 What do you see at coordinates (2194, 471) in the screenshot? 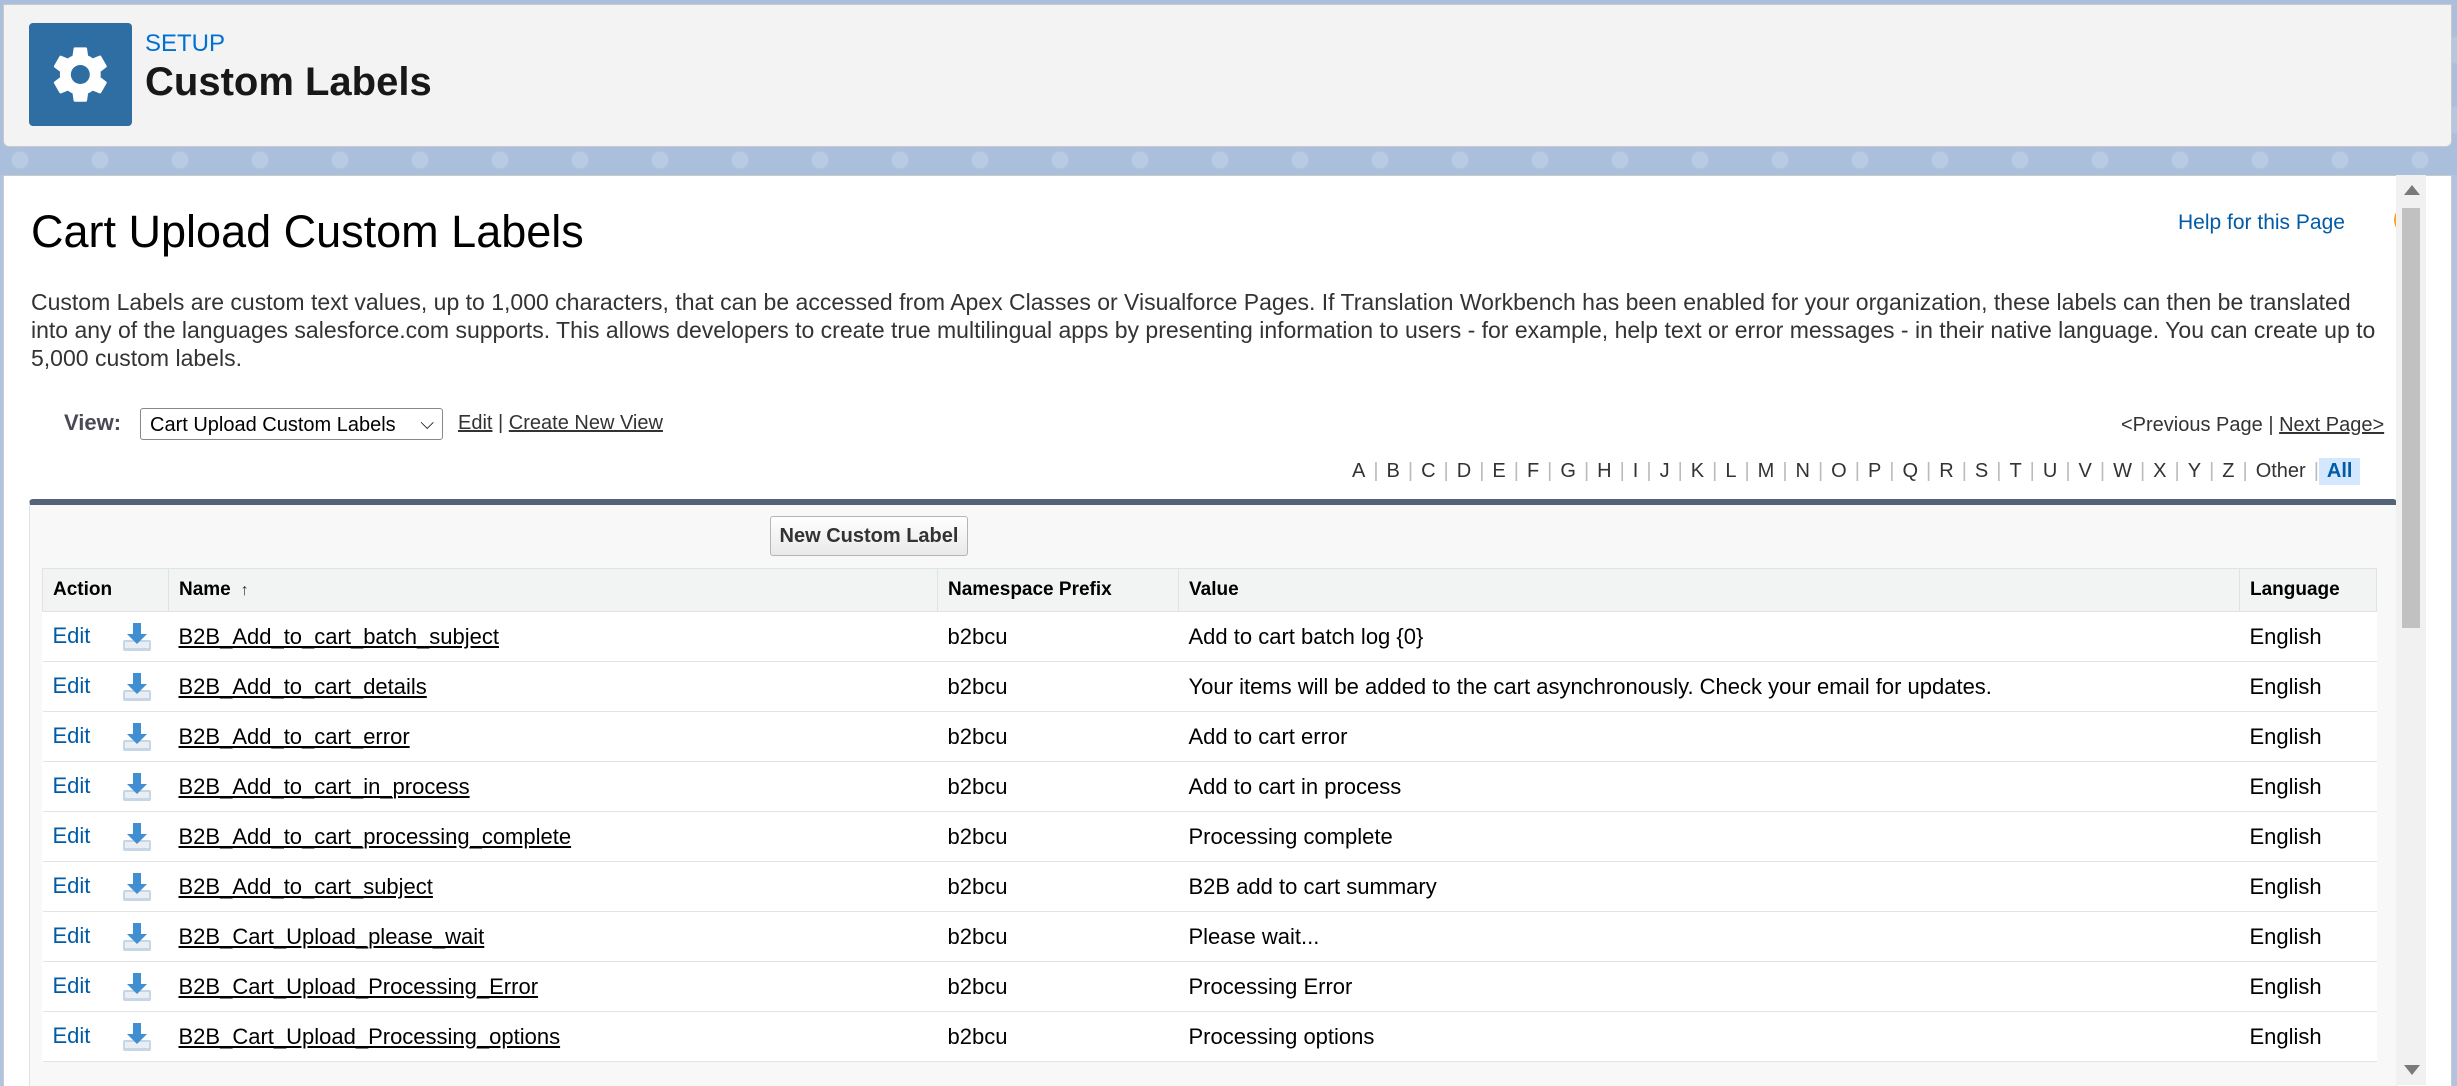
I see `alphabet-filter-y: Y` at bounding box center [2194, 471].